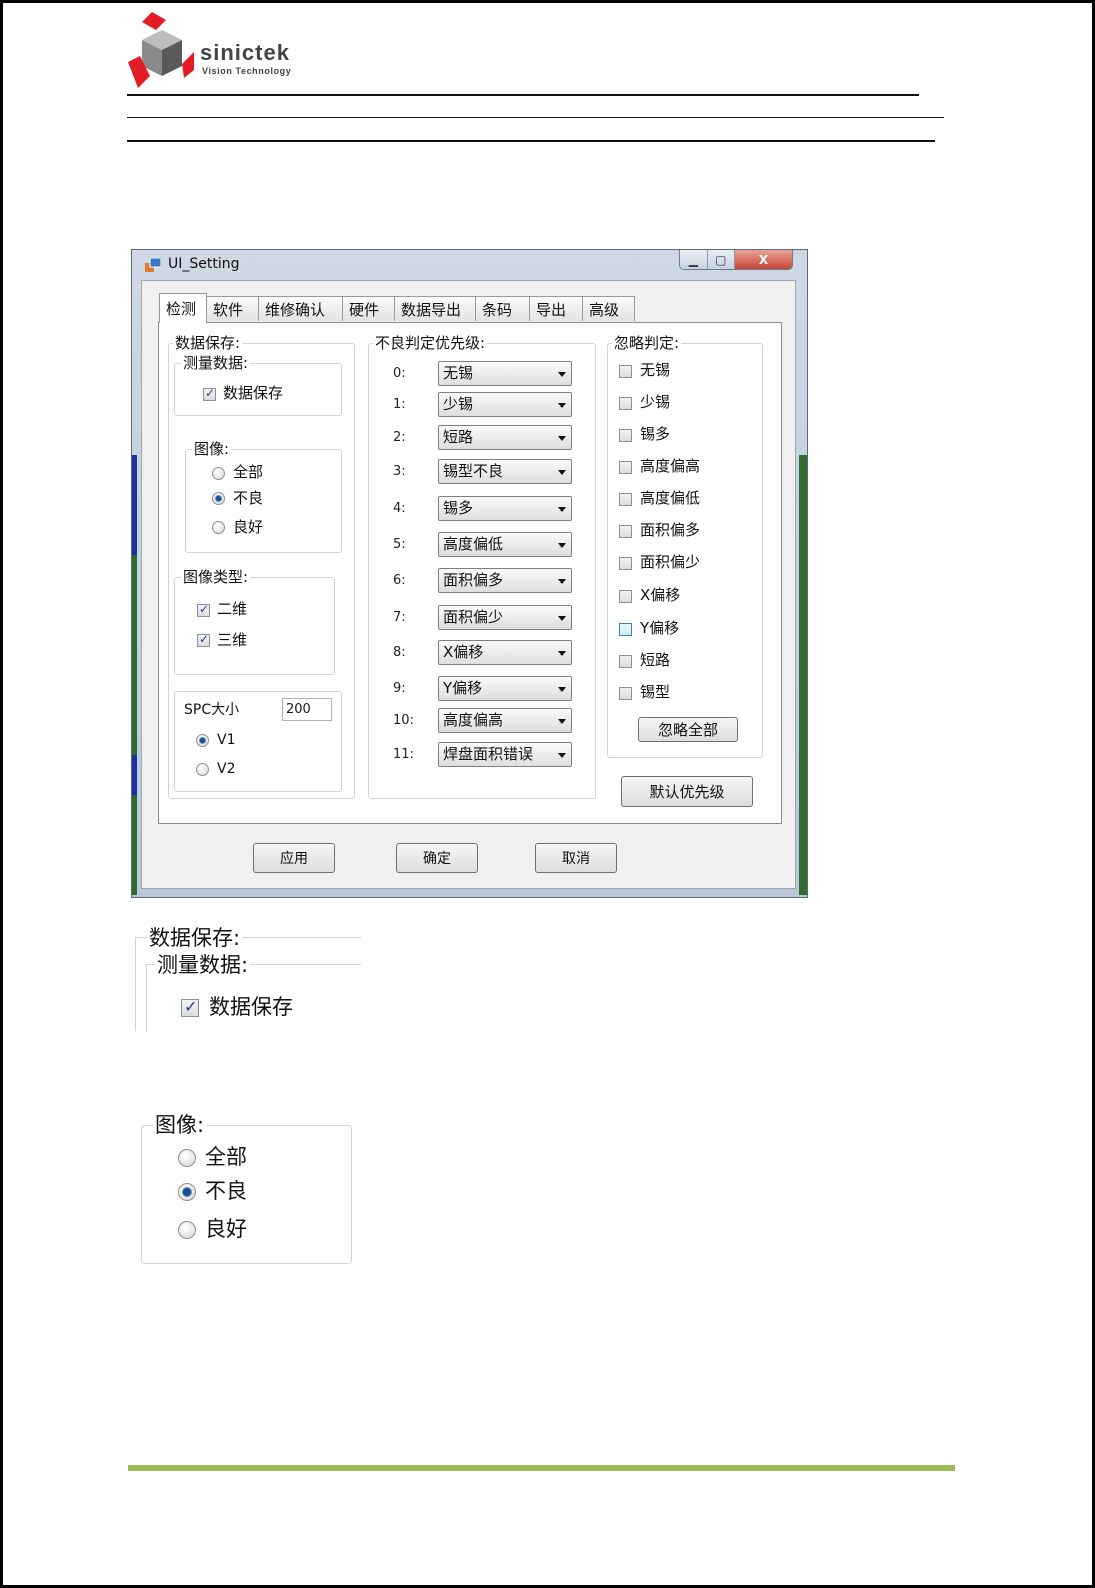 The width and height of the screenshot is (1095, 1588). What do you see at coordinates (248, 498) in the screenshot?
I see `image-defect-label: 不良` at bounding box center [248, 498].